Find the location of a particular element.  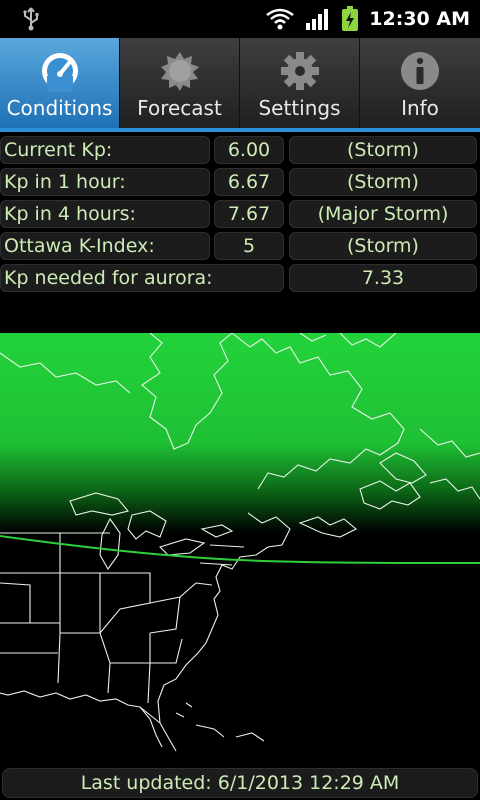

tab-indicator is located at coordinates (240, 130).